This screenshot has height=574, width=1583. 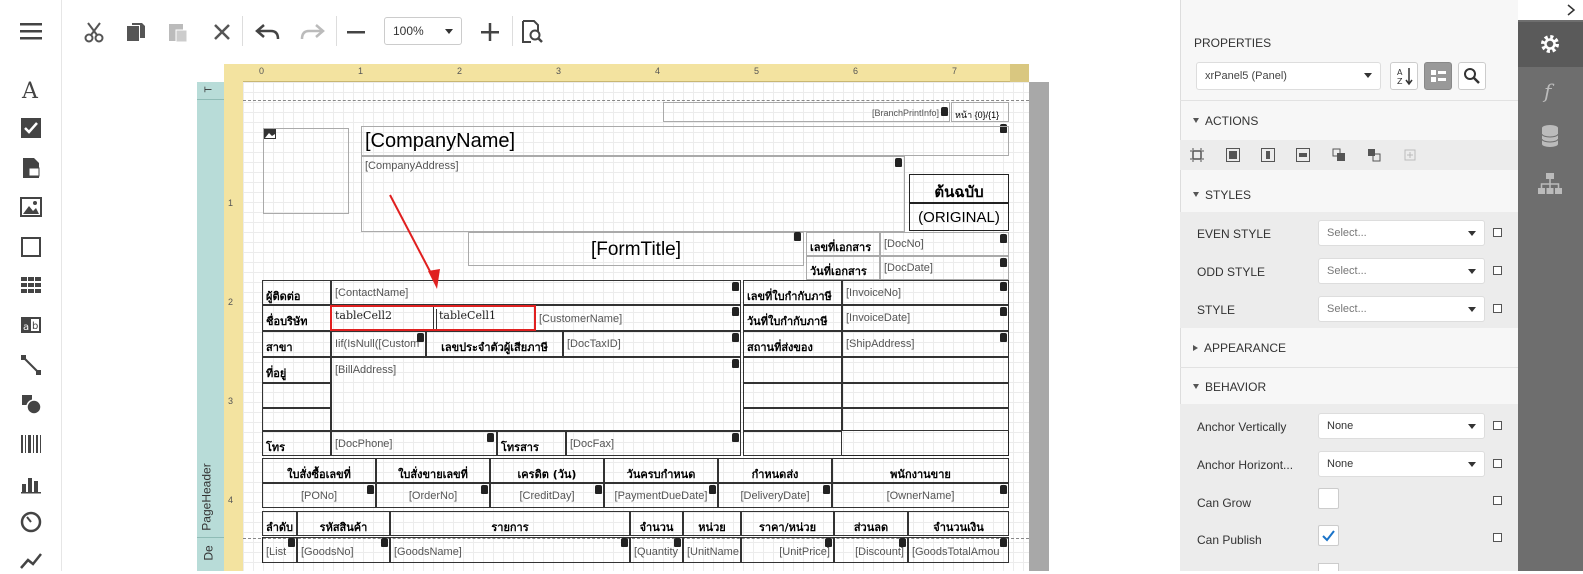 I want to click on detail-desc-field: [GoodsName], so click(x=510, y=550).